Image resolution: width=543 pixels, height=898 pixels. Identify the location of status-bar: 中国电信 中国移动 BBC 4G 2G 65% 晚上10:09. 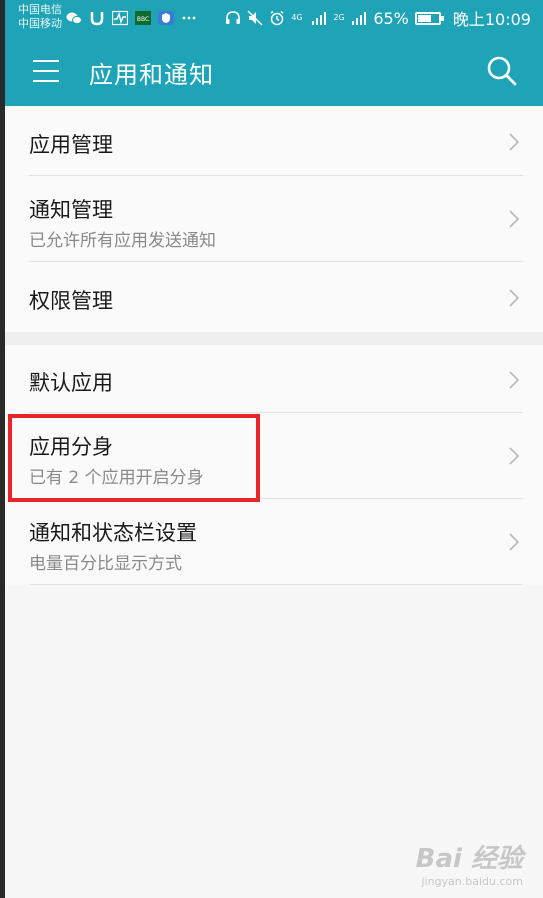
(271, 18).